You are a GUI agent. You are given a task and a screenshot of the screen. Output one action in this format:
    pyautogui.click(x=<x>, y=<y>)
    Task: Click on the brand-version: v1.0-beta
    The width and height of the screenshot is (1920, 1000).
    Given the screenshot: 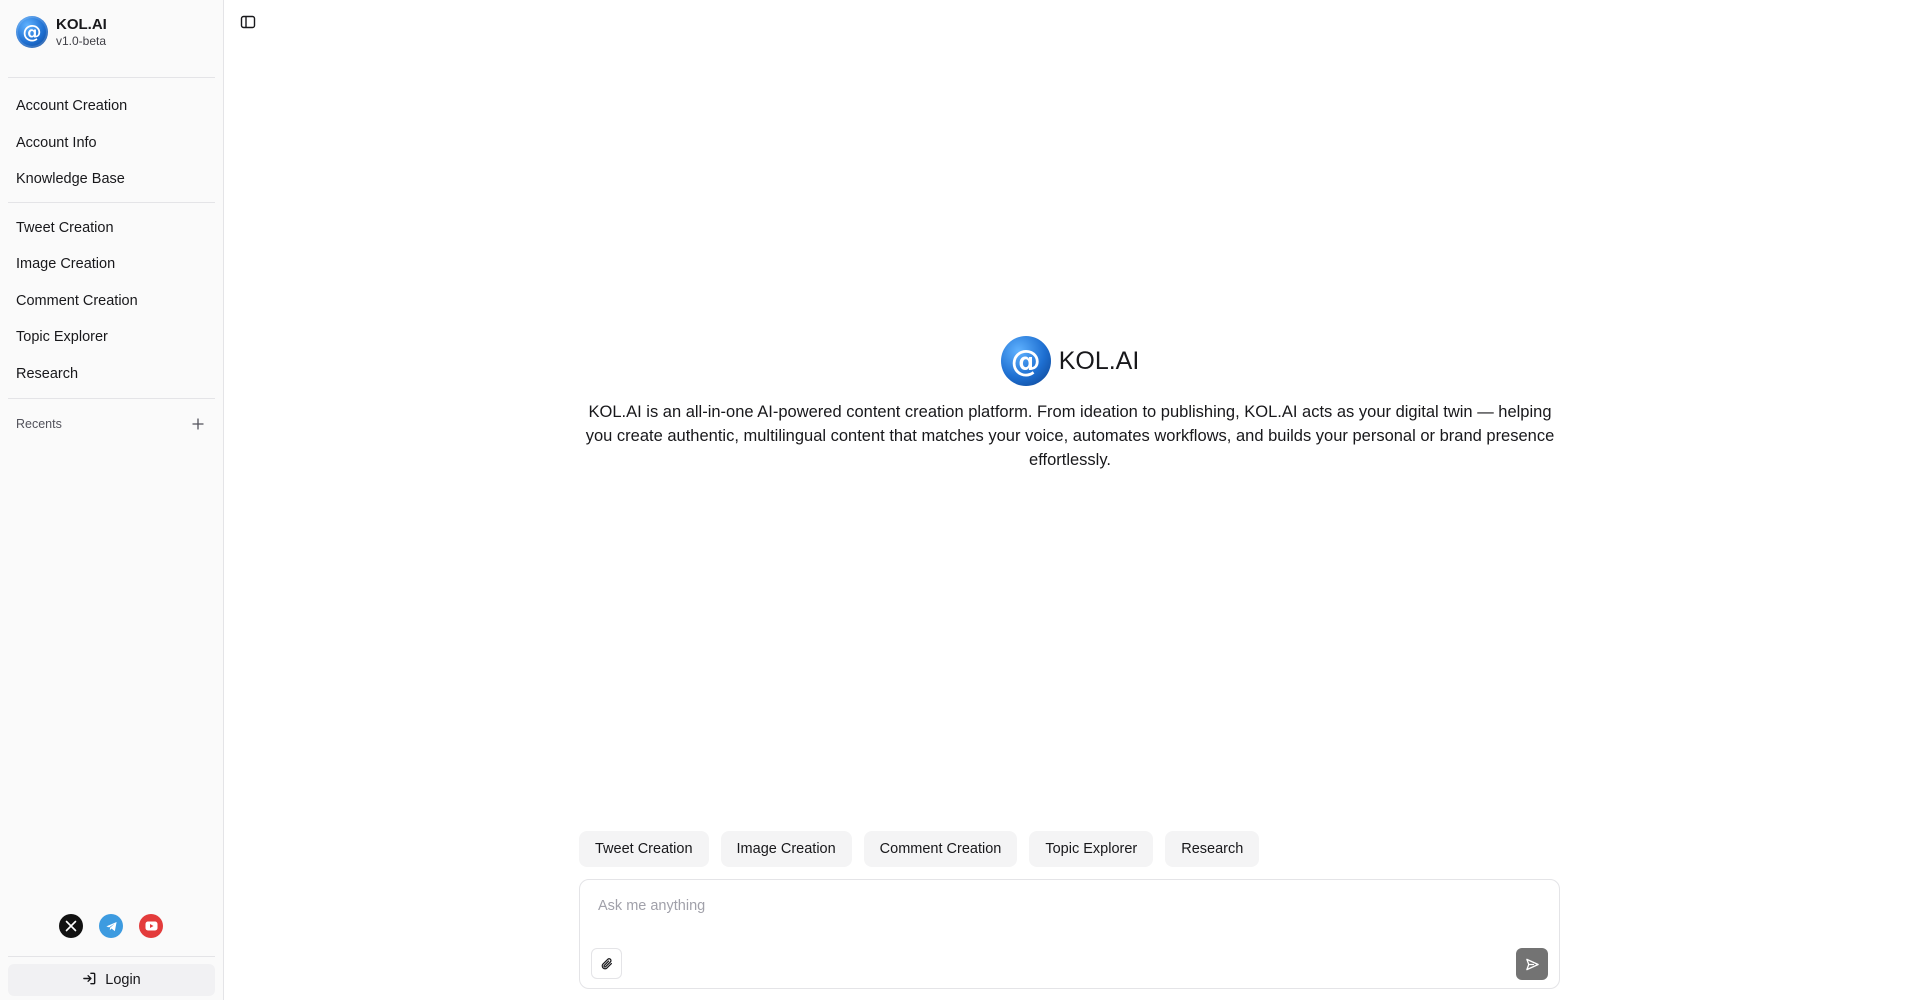 What is the action you would take?
    pyautogui.click(x=81, y=41)
    